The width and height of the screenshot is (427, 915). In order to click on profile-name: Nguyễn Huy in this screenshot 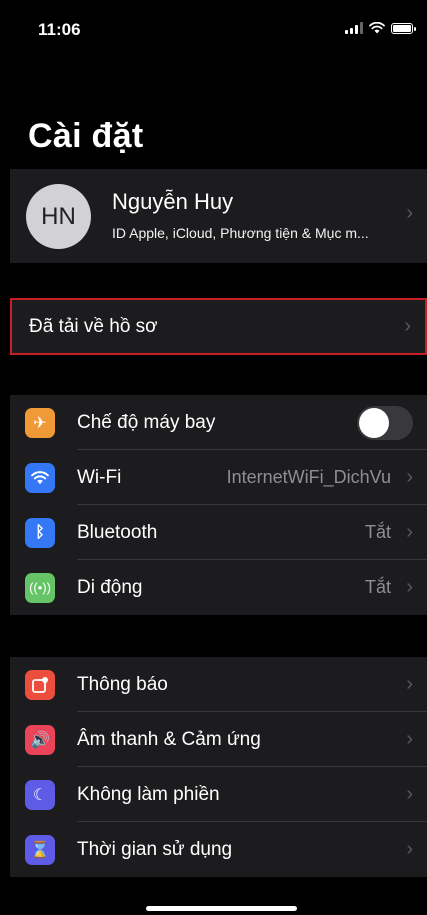, I will do `click(173, 201)`.